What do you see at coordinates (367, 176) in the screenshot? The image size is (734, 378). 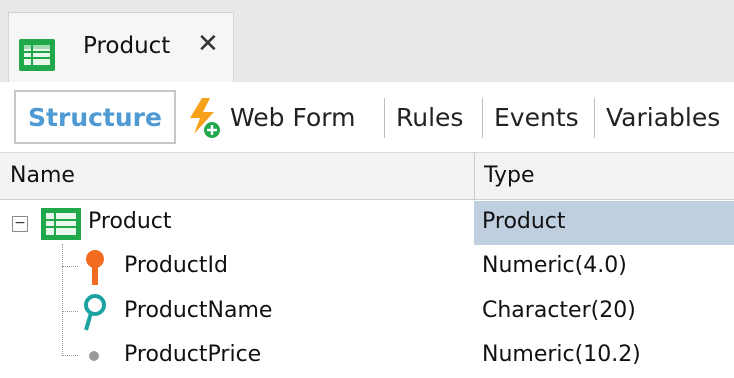 I see `structure-grid-header: Name Type` at bounding box center [367, 176].